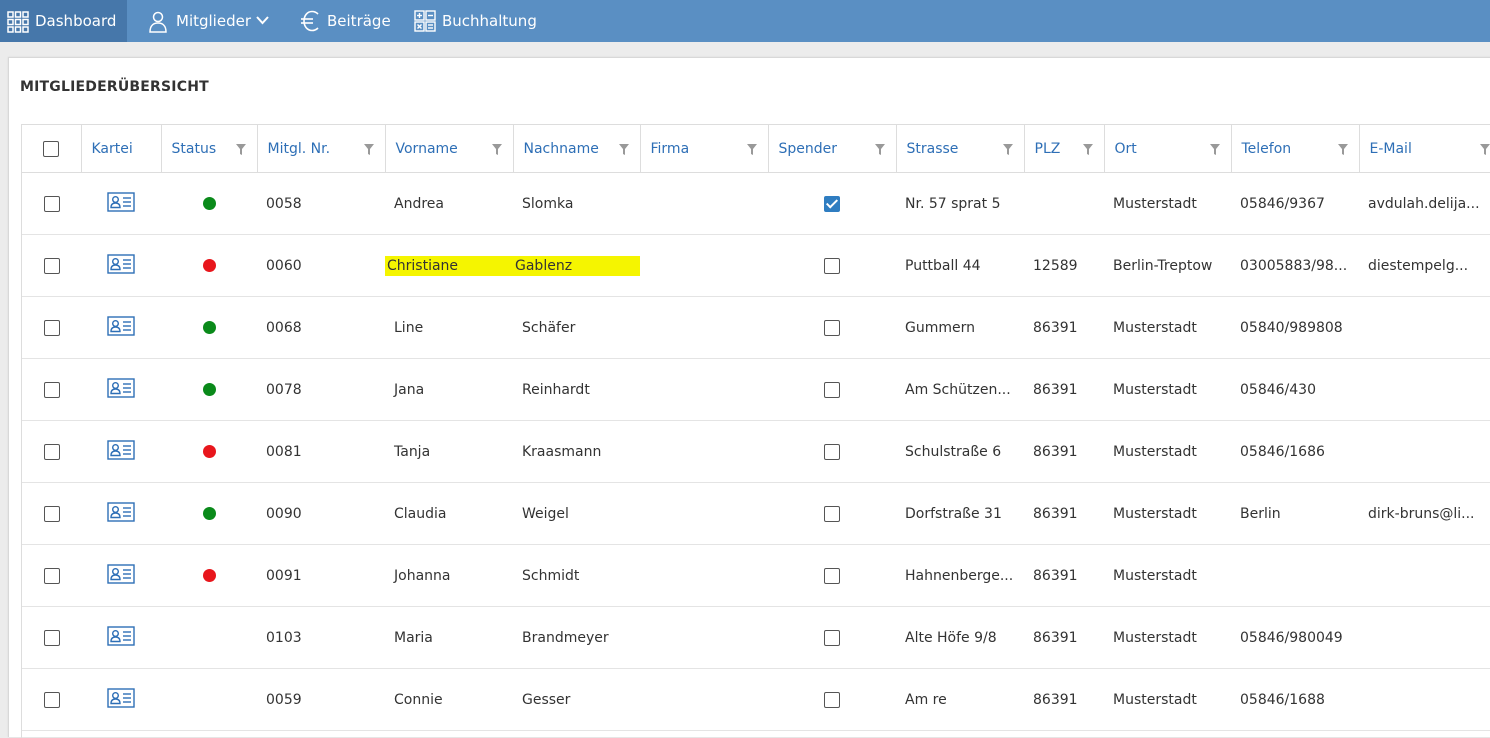 The width and height of the screenshot is (1490, 738). What do you see at coordinates (209, 149) in the screenshot?
I see `header-status: Status` at bounding box center [209, 149].